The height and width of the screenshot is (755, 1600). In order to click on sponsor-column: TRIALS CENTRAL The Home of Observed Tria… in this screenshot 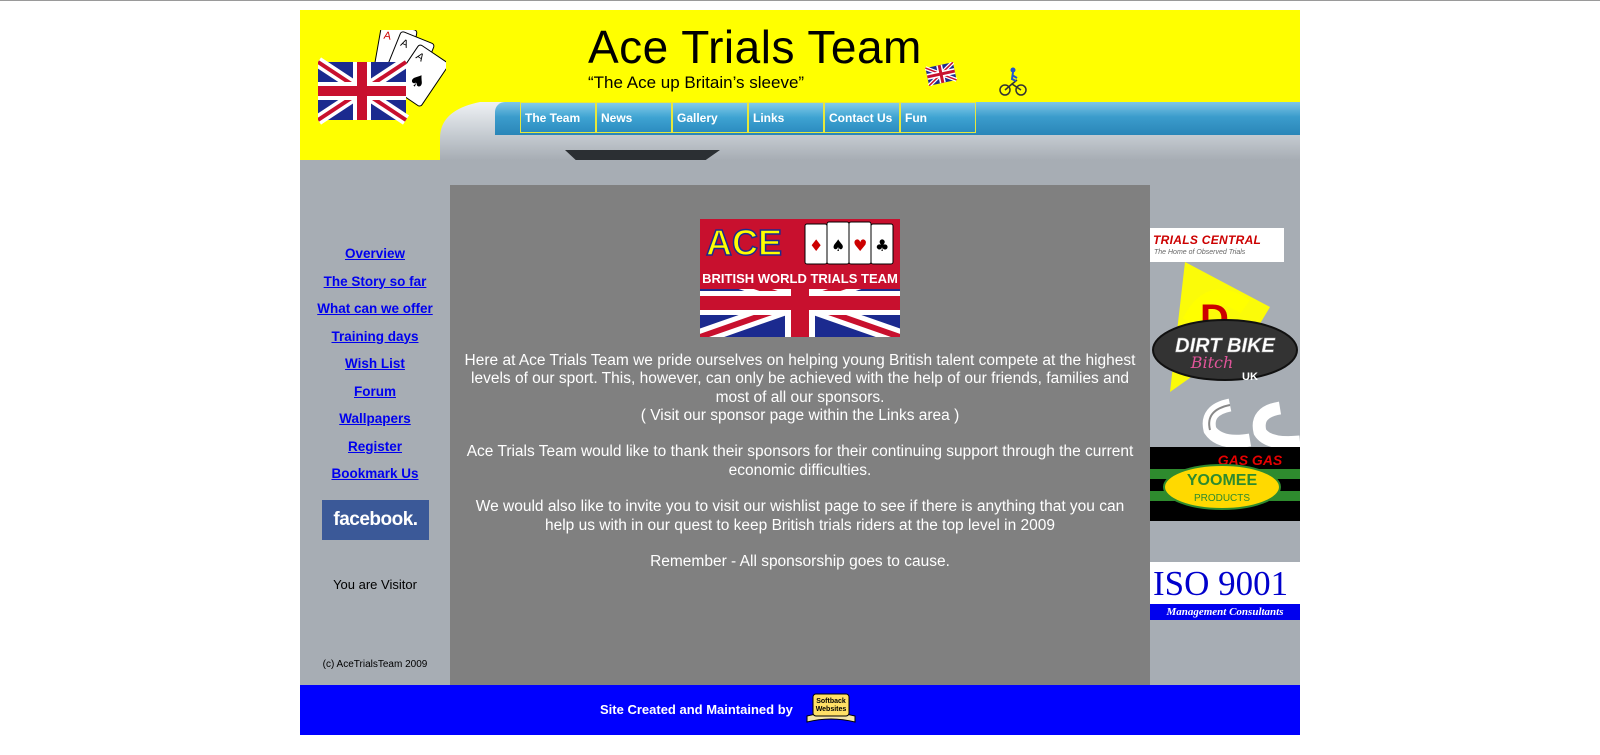, I will do `click(1225, 440)`.